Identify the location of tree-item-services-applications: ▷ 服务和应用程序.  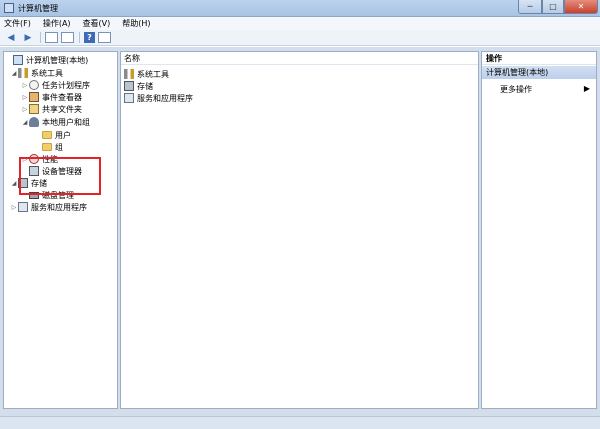
(48, 207).